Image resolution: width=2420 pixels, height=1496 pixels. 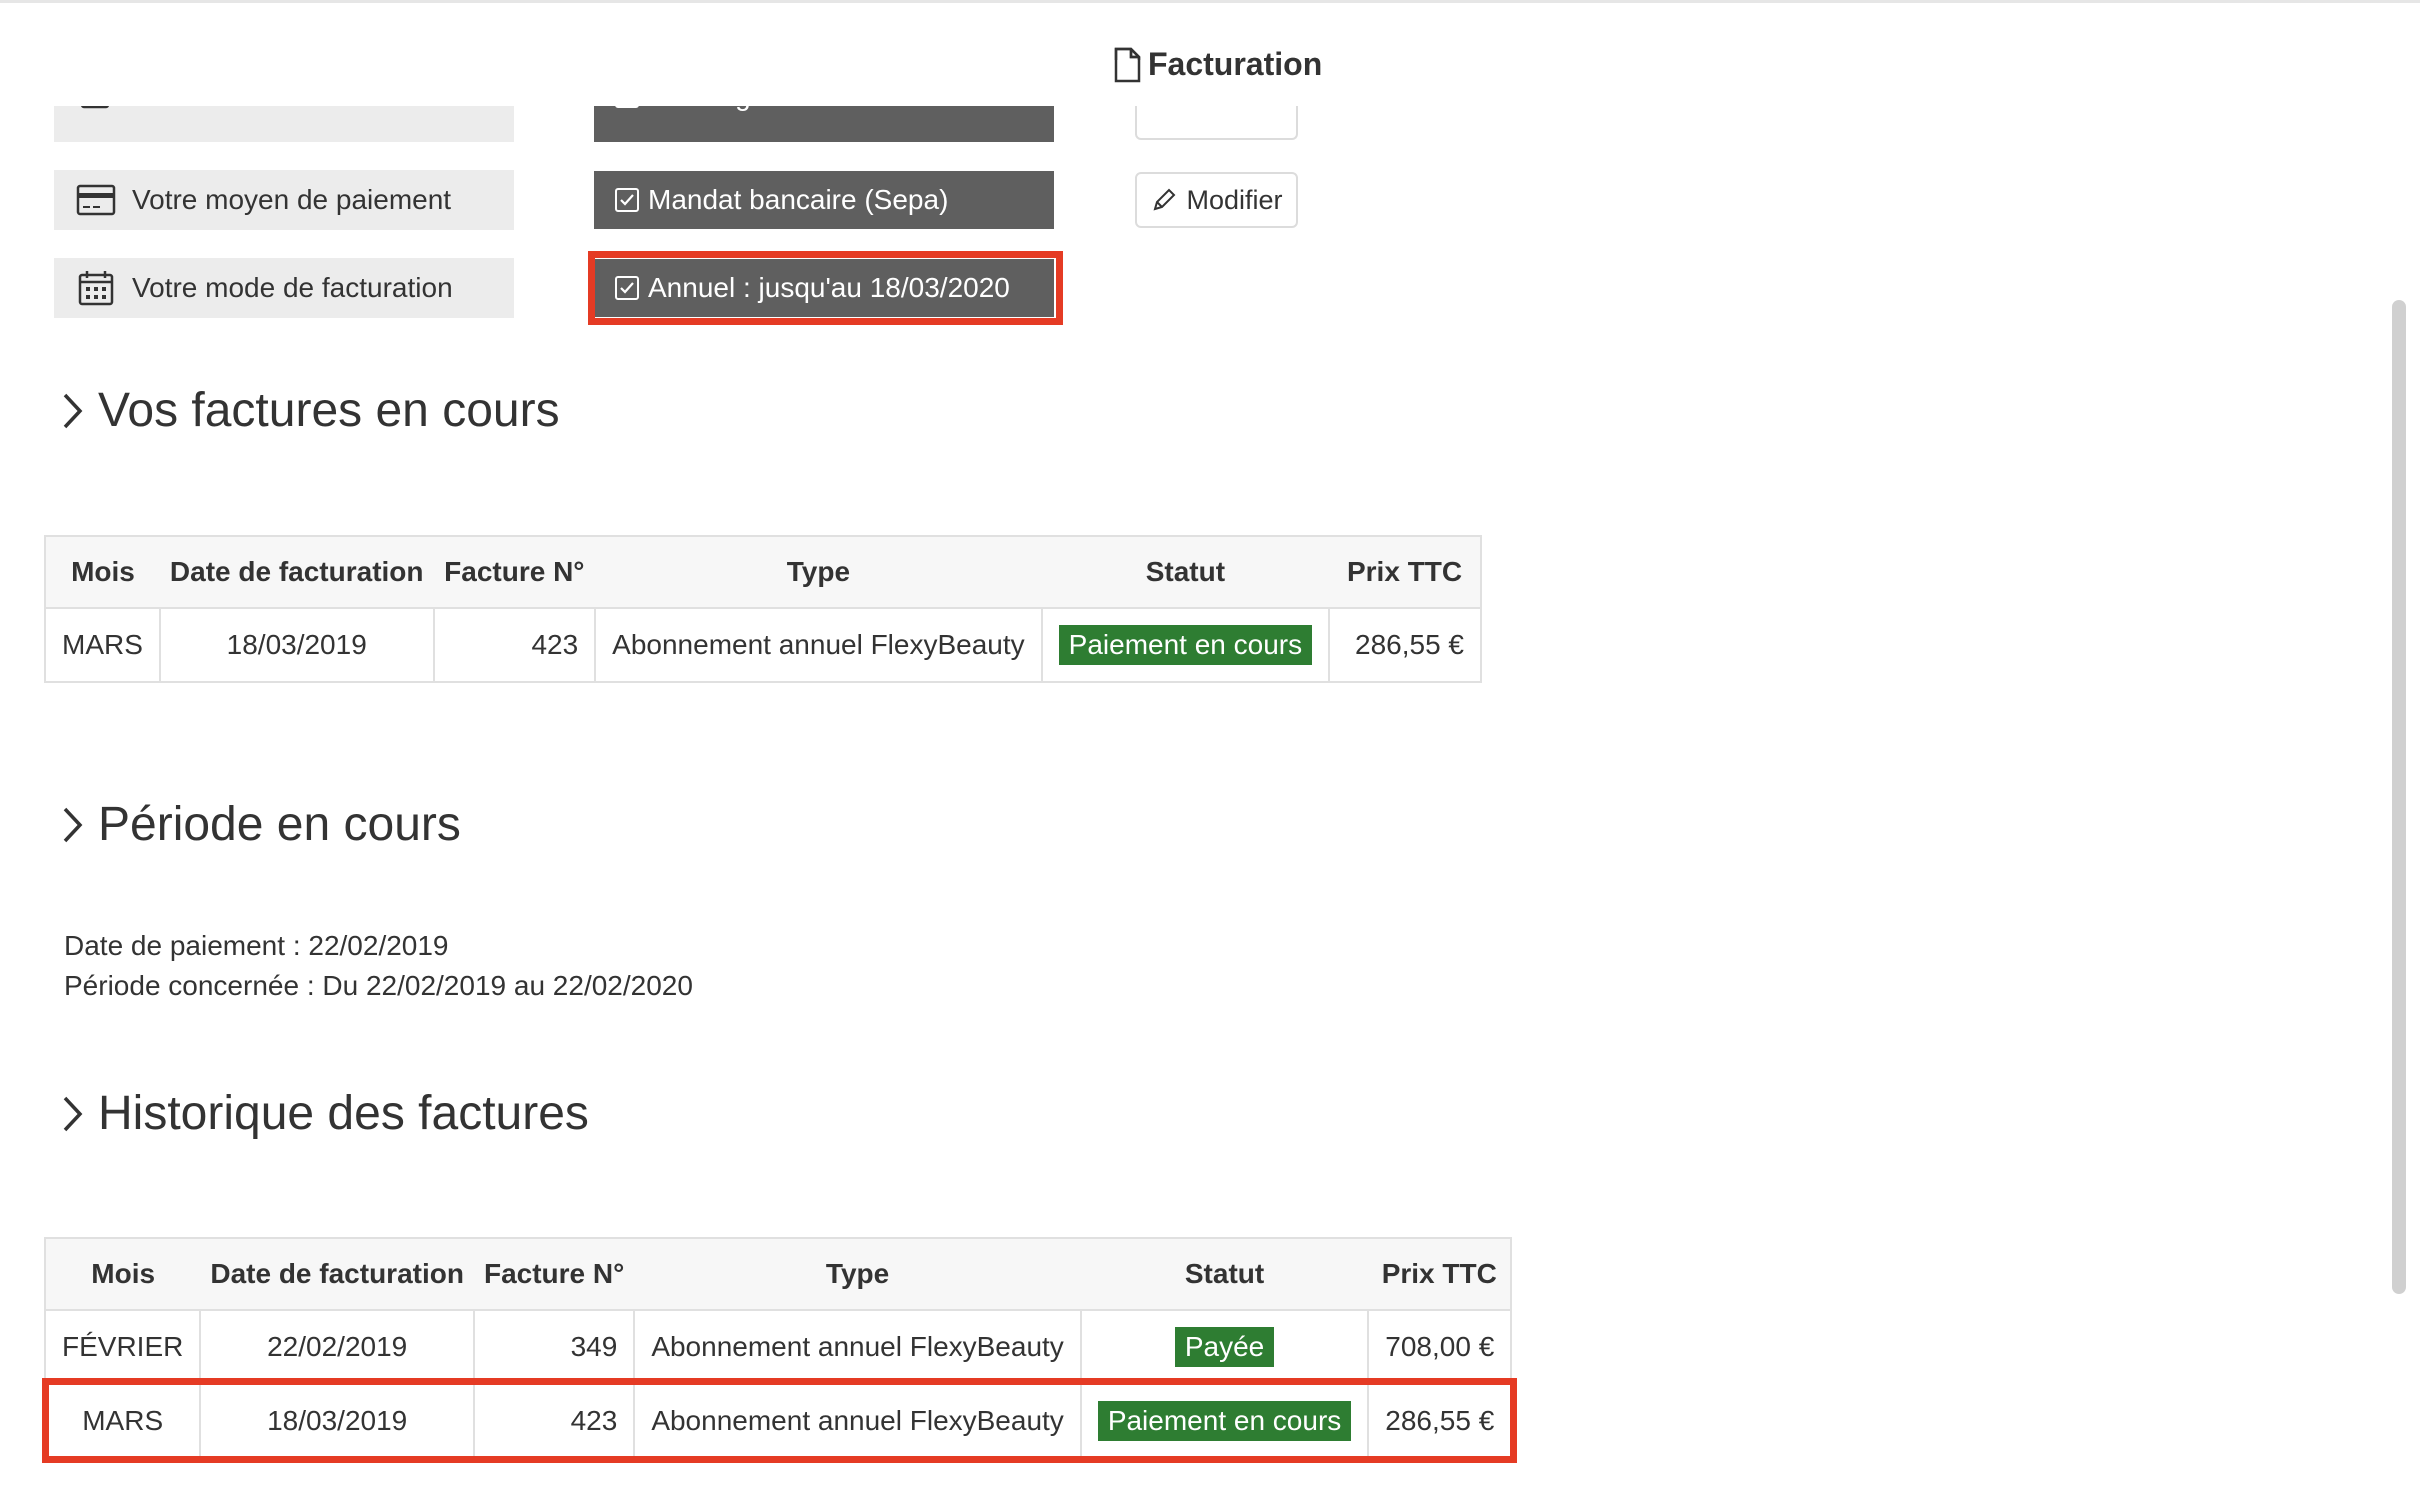 I want to click on cell-date: 22/02/2019, so click(x=337, y=1347).